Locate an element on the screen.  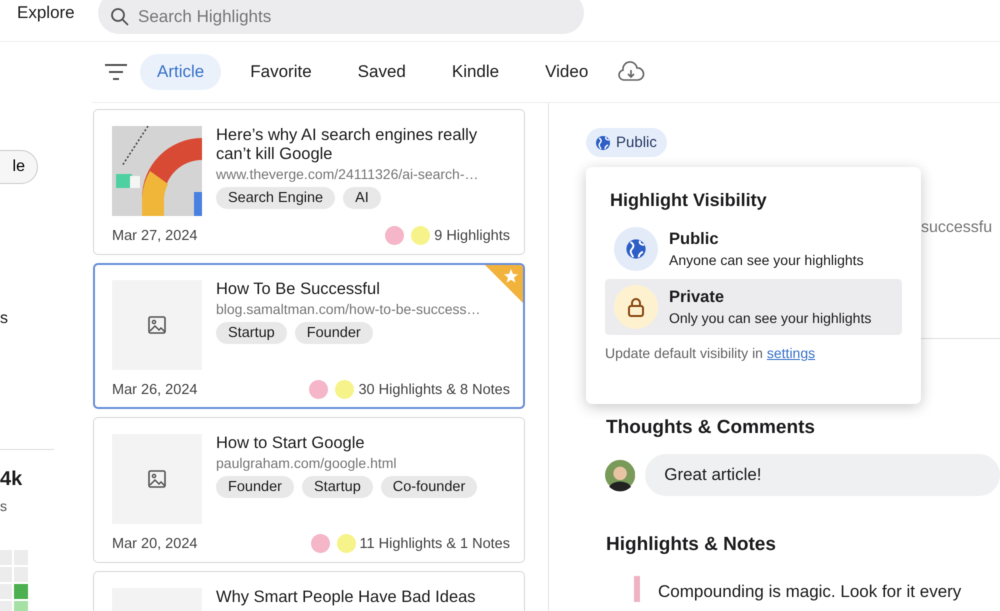
option-description: Only you can see your highlights is located at coordinates (770, 318).